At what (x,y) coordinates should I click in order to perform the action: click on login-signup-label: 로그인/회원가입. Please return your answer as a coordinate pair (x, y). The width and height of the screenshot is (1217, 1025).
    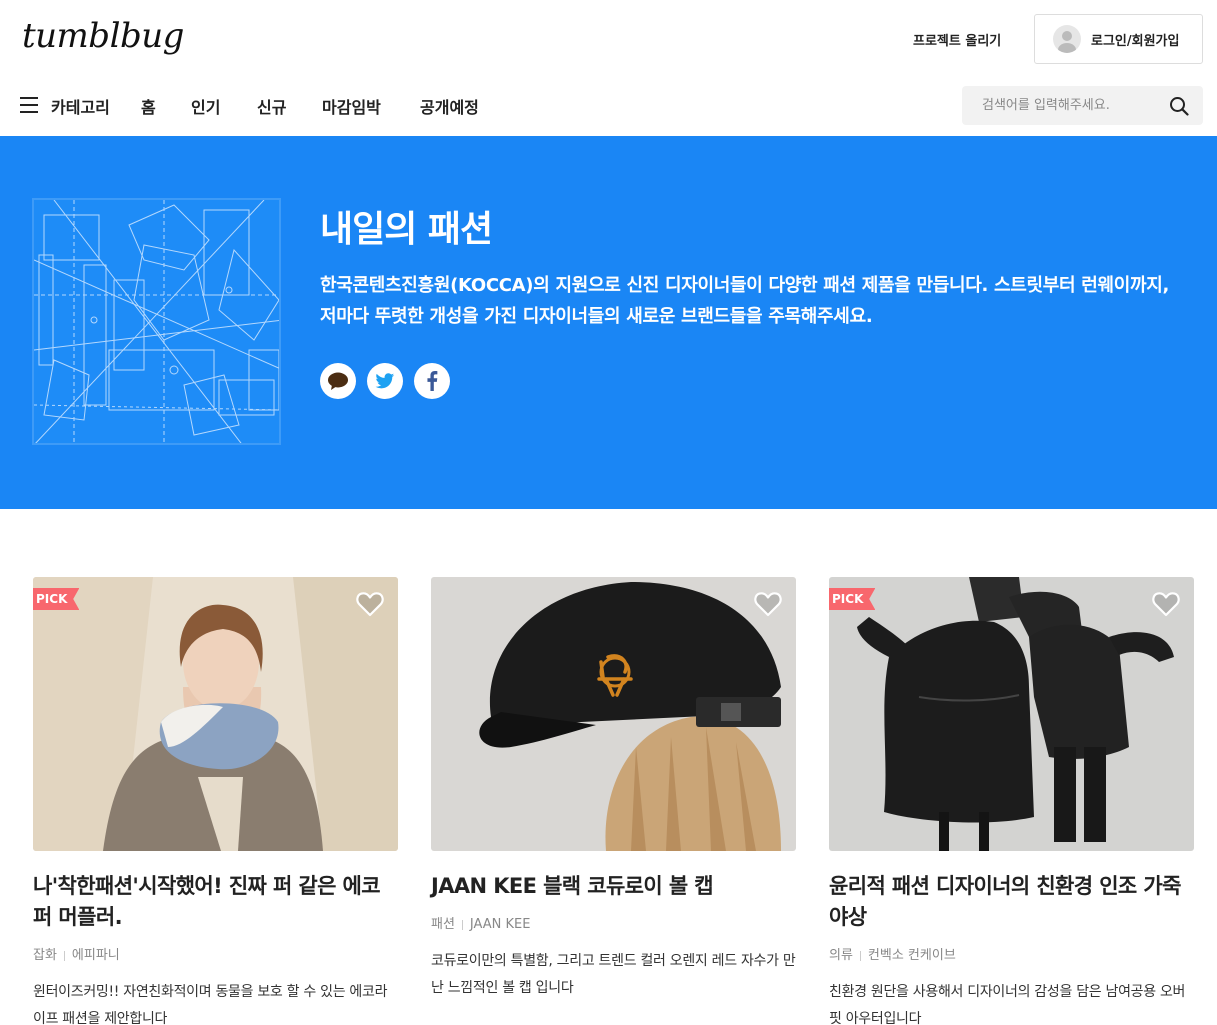
    Looking at the image, I should click on (1135, 41).